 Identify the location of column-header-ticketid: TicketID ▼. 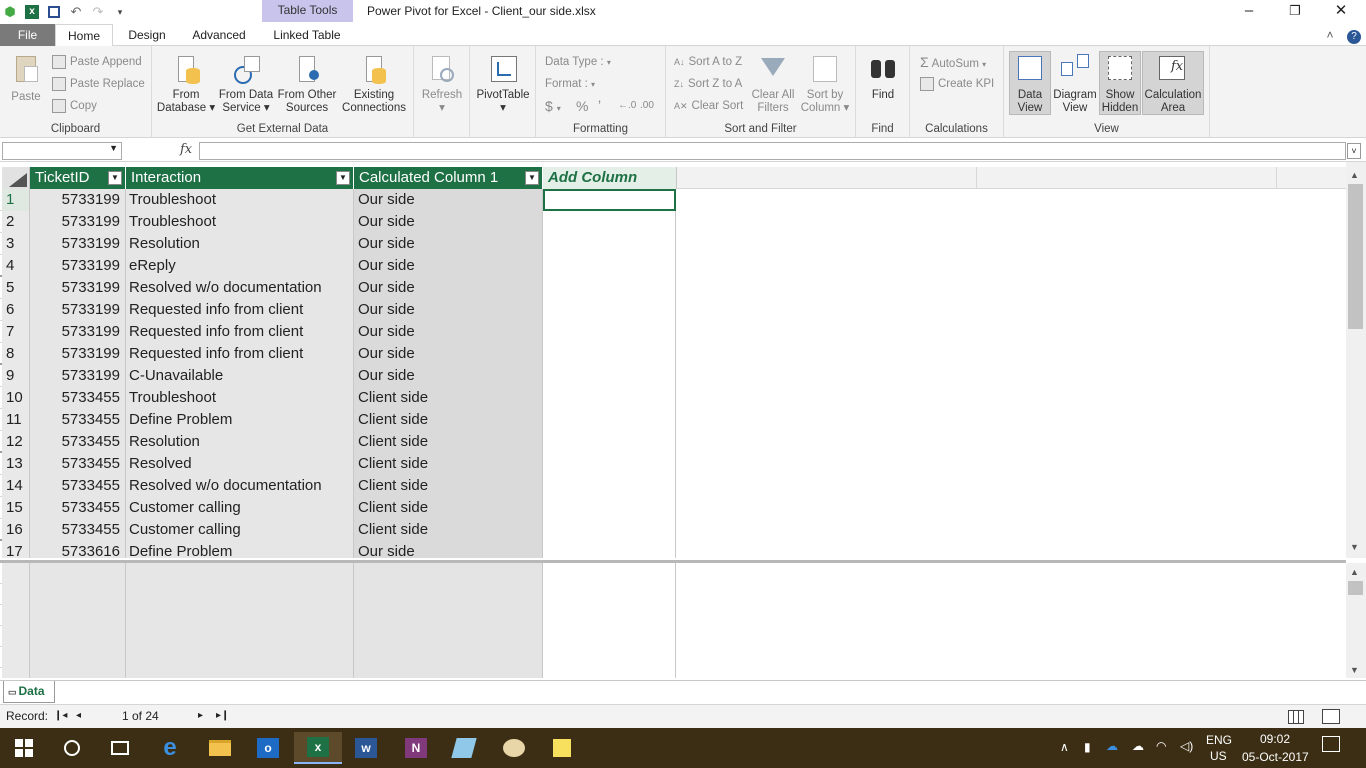
(78, 178).